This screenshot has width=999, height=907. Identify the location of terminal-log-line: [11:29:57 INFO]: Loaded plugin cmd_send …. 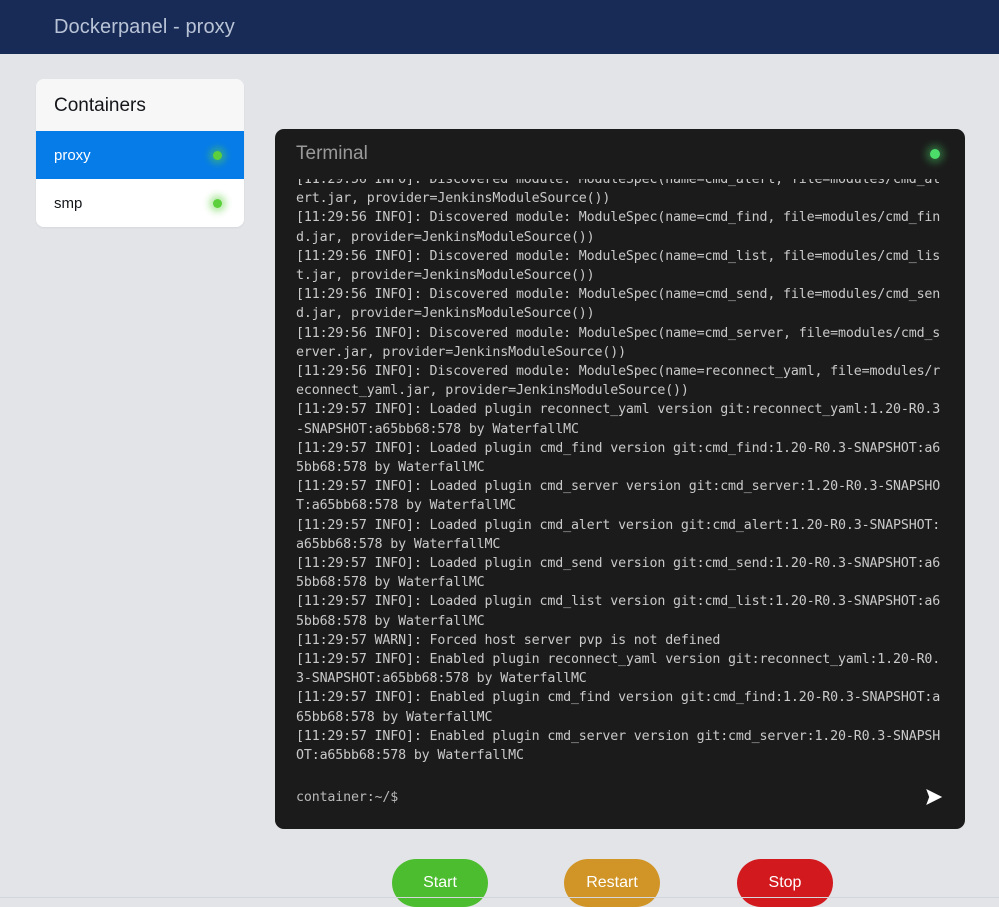
(618, 573).